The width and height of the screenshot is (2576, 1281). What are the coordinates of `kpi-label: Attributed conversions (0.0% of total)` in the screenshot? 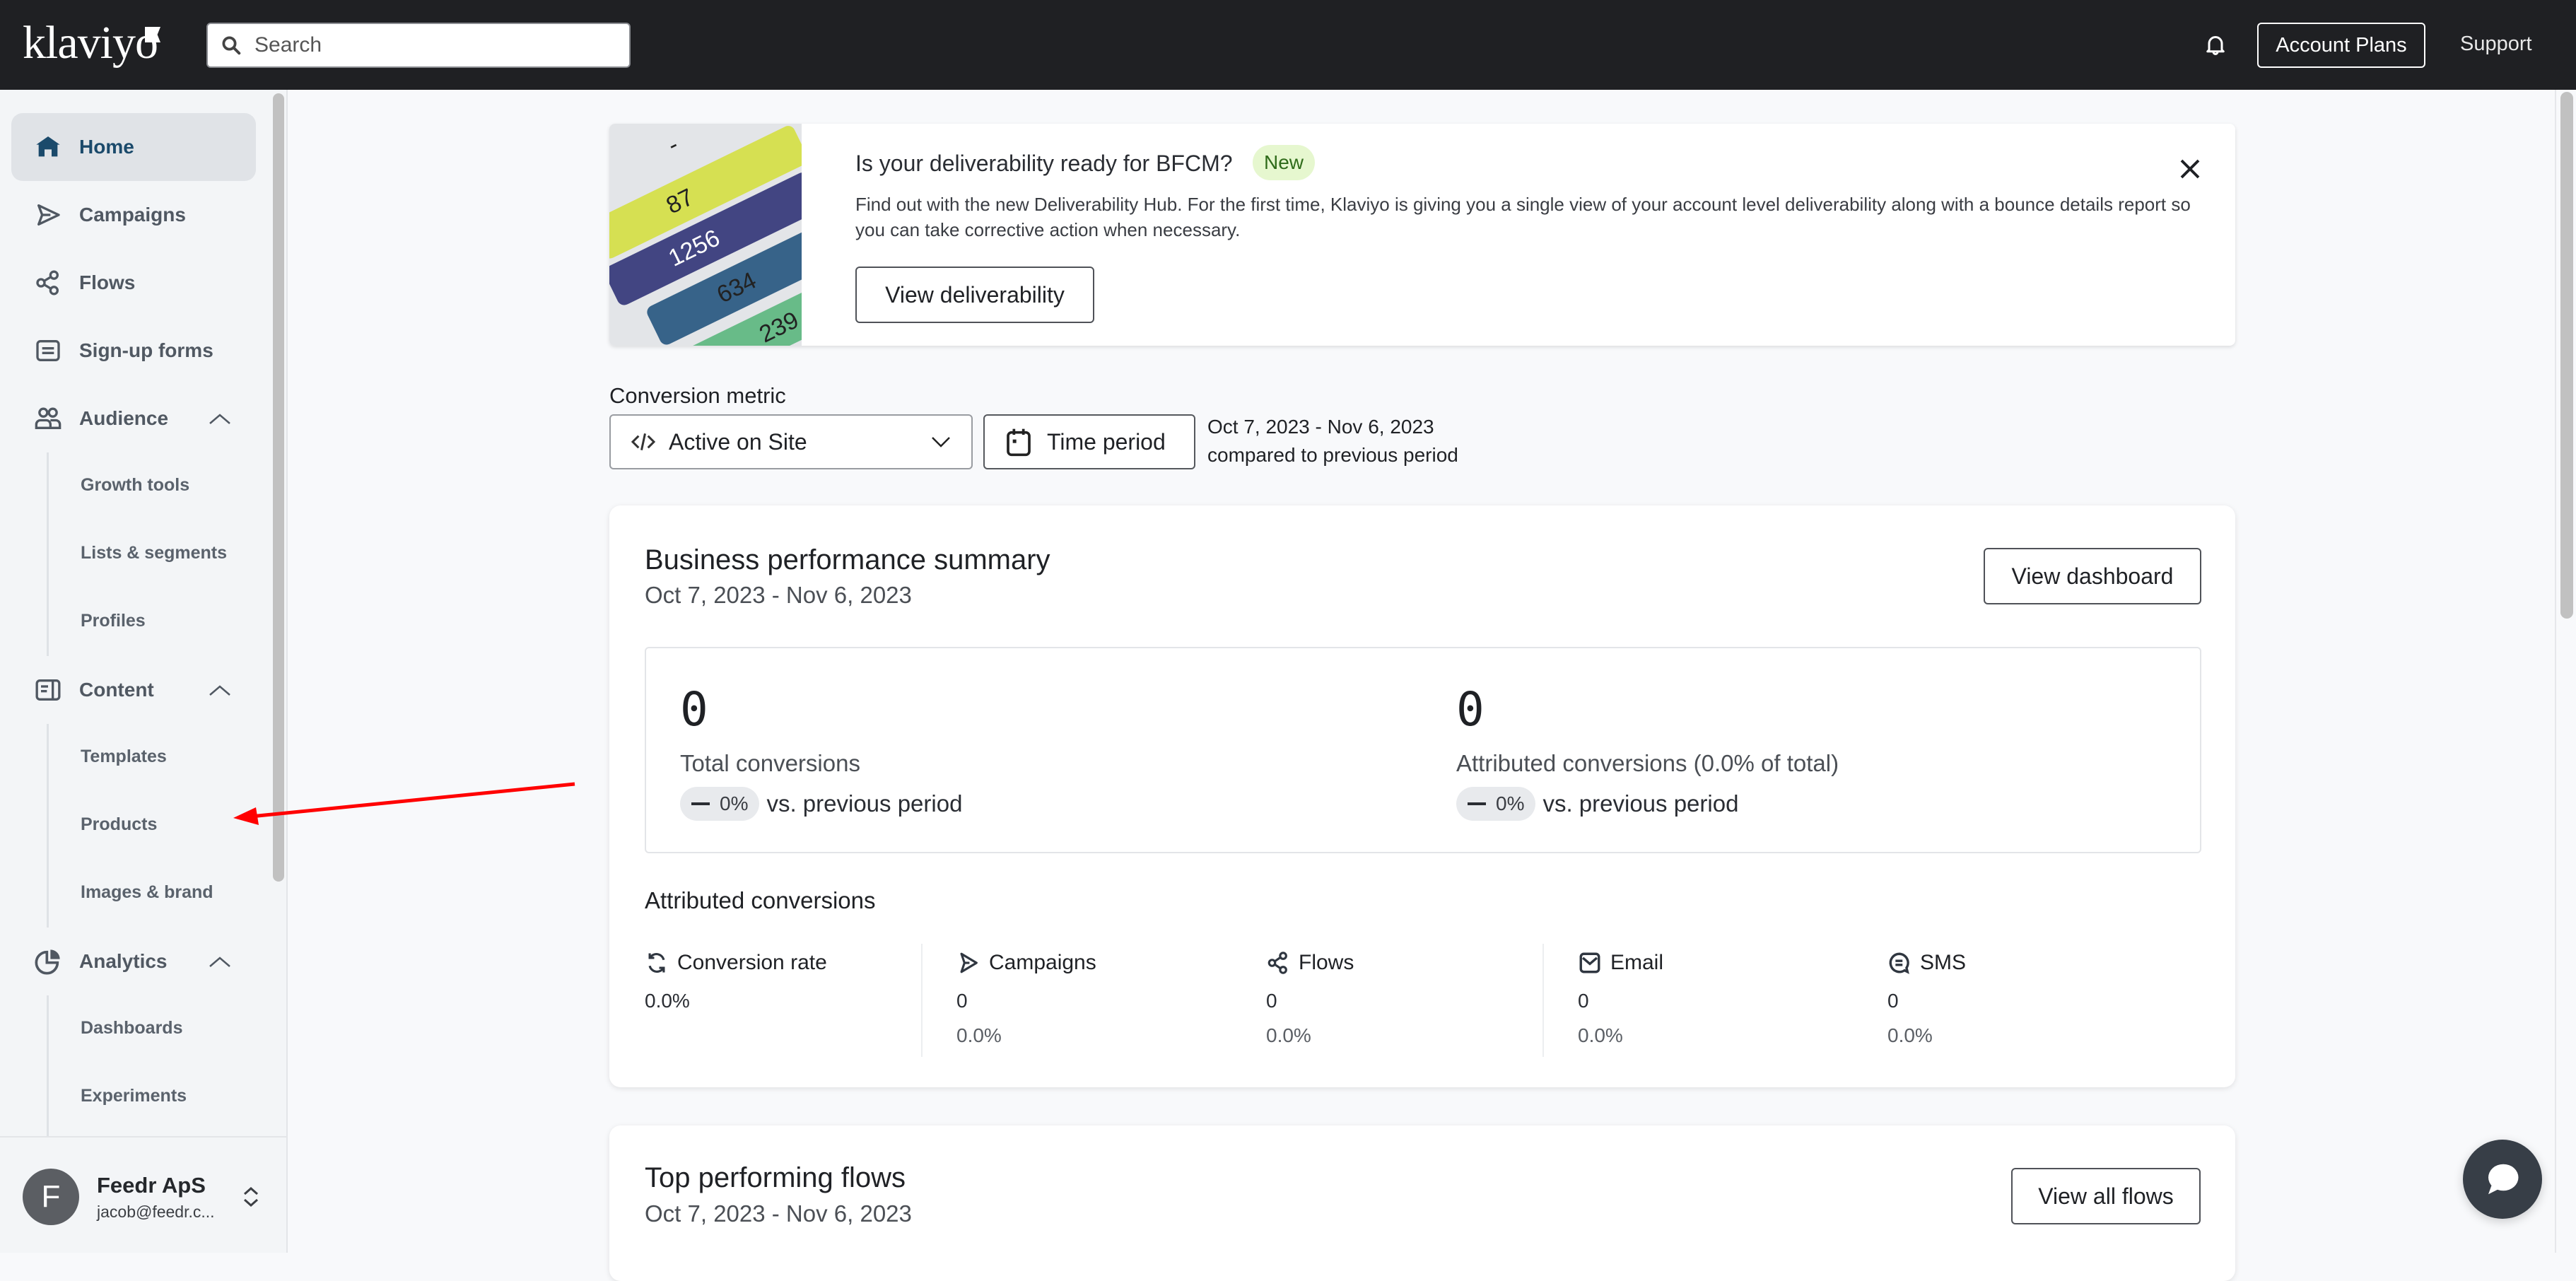 It's located at (1647, 763).